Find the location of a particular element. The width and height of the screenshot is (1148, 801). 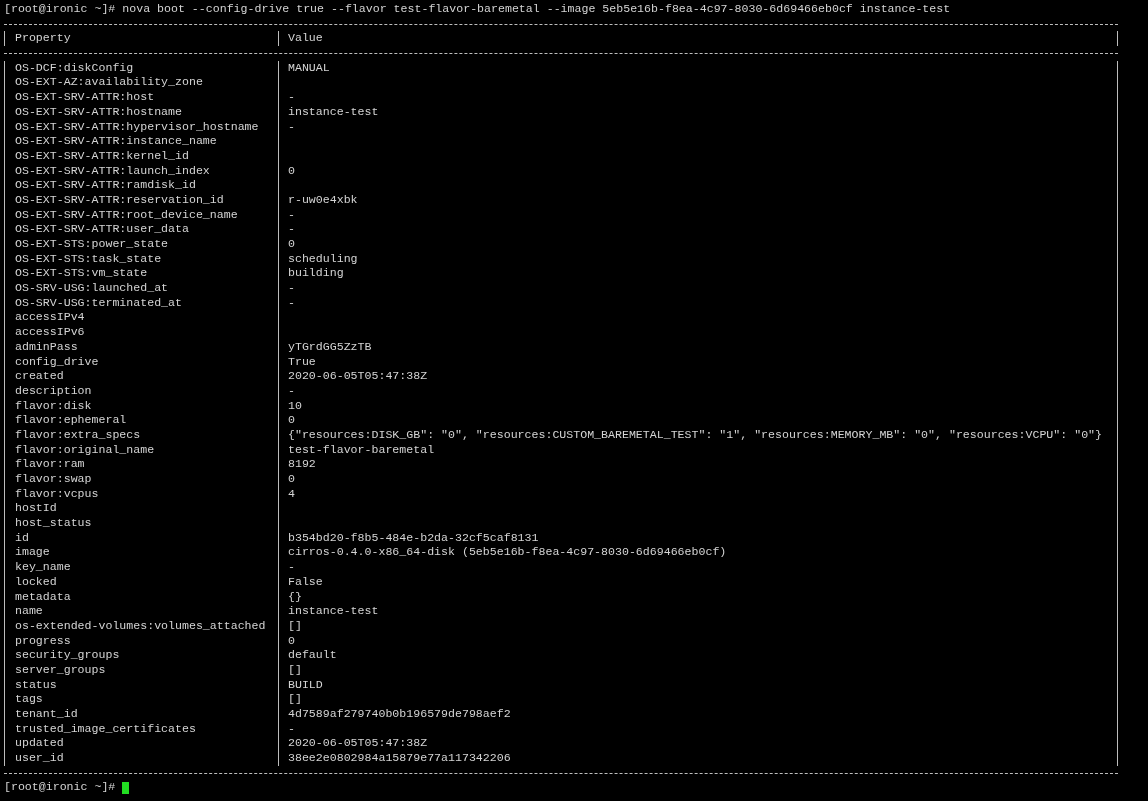

table-cell: flavor:swap is located at coordinates (53, 478).